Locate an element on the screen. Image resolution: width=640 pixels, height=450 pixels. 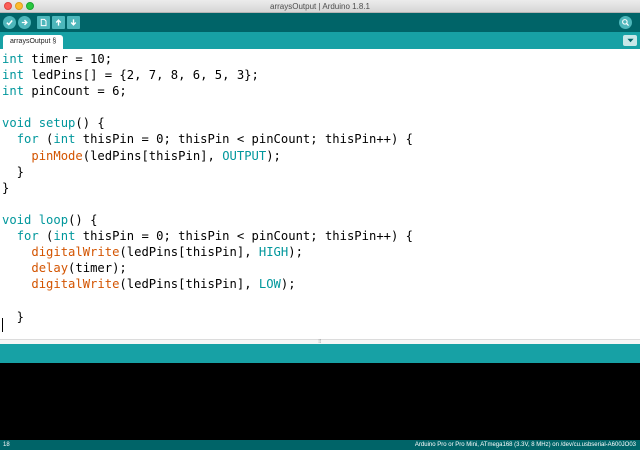
code-line: digitalWrite(ledPins[thisPin], HIGH); is located at coordinates (207, 252).